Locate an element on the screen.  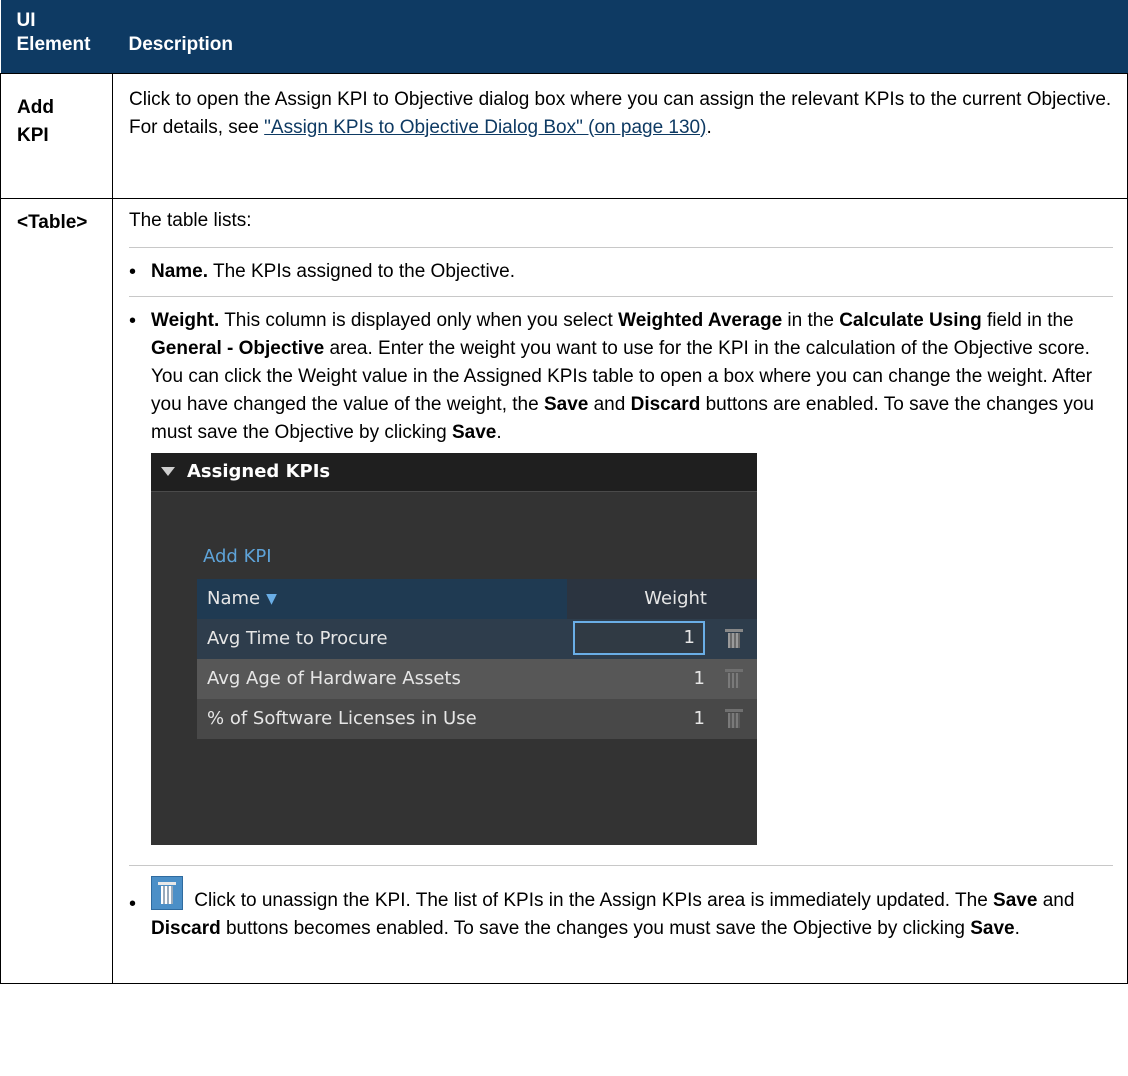
table-intro: The table lists: is located at coordinates (190, 220).